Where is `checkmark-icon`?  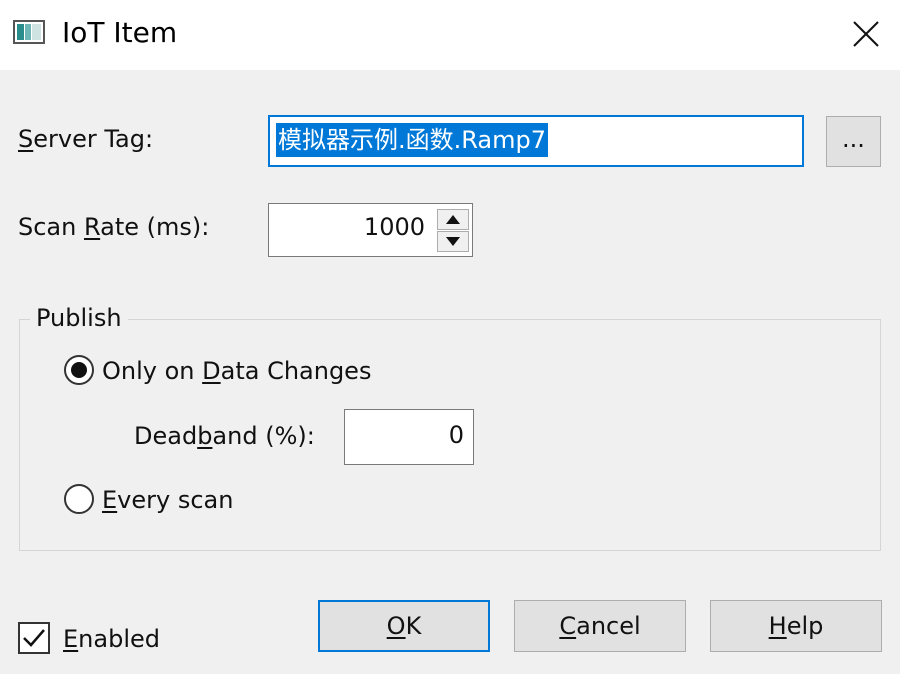 checkmark-icon is located at coordinates (34, 638).